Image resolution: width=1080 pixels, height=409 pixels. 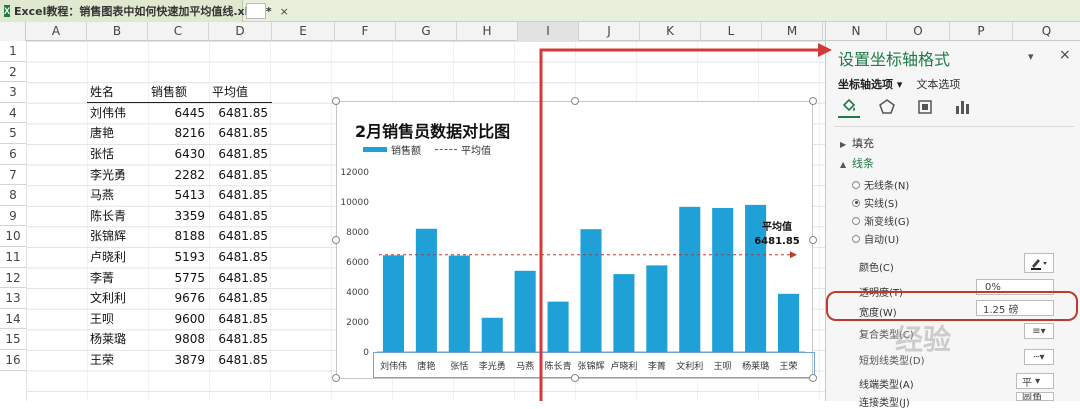 What do you see at coordinates (120, 92) in the screenshot?
I see `table-header-cell: 姓名` at bounding box center [120, 92].